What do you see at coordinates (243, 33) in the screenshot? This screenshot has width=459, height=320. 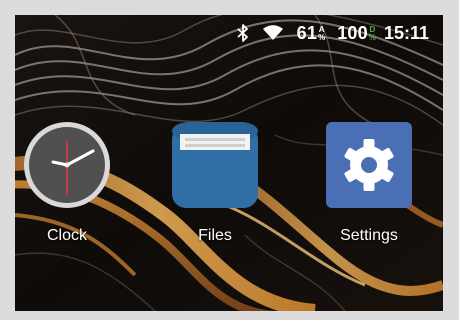 I see `bluetooth-icon` at bounding box center [243, 33].